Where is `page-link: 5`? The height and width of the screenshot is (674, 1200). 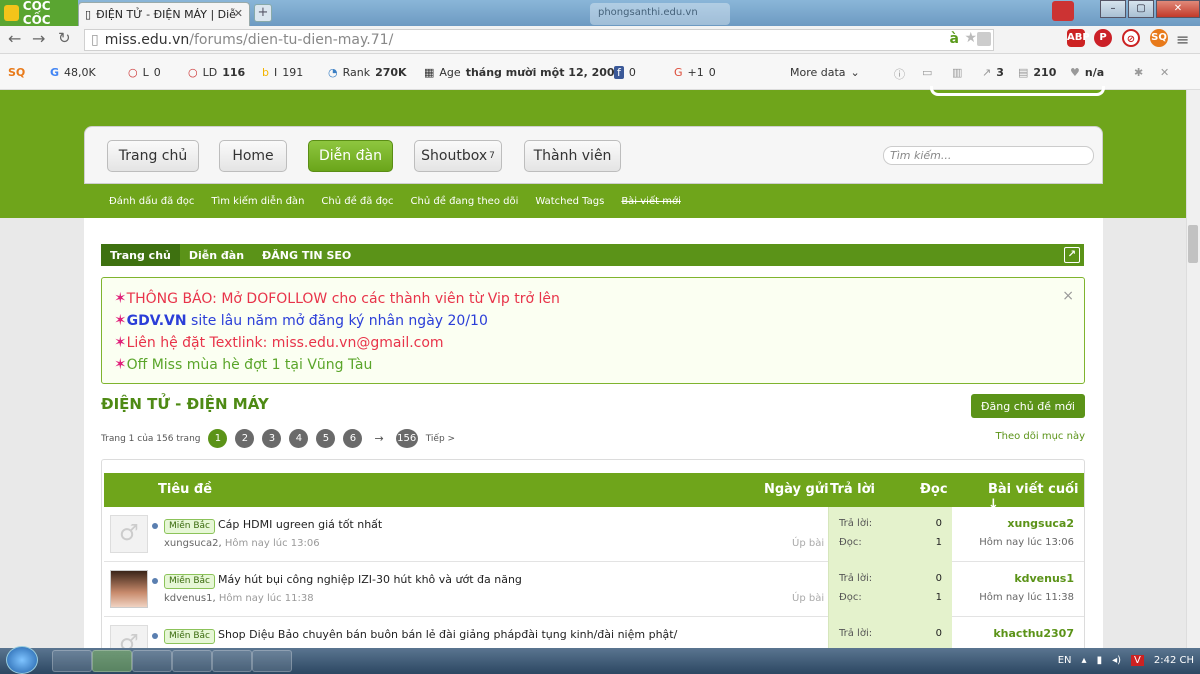
page-link: 5 is located at coordinates (326, 438).